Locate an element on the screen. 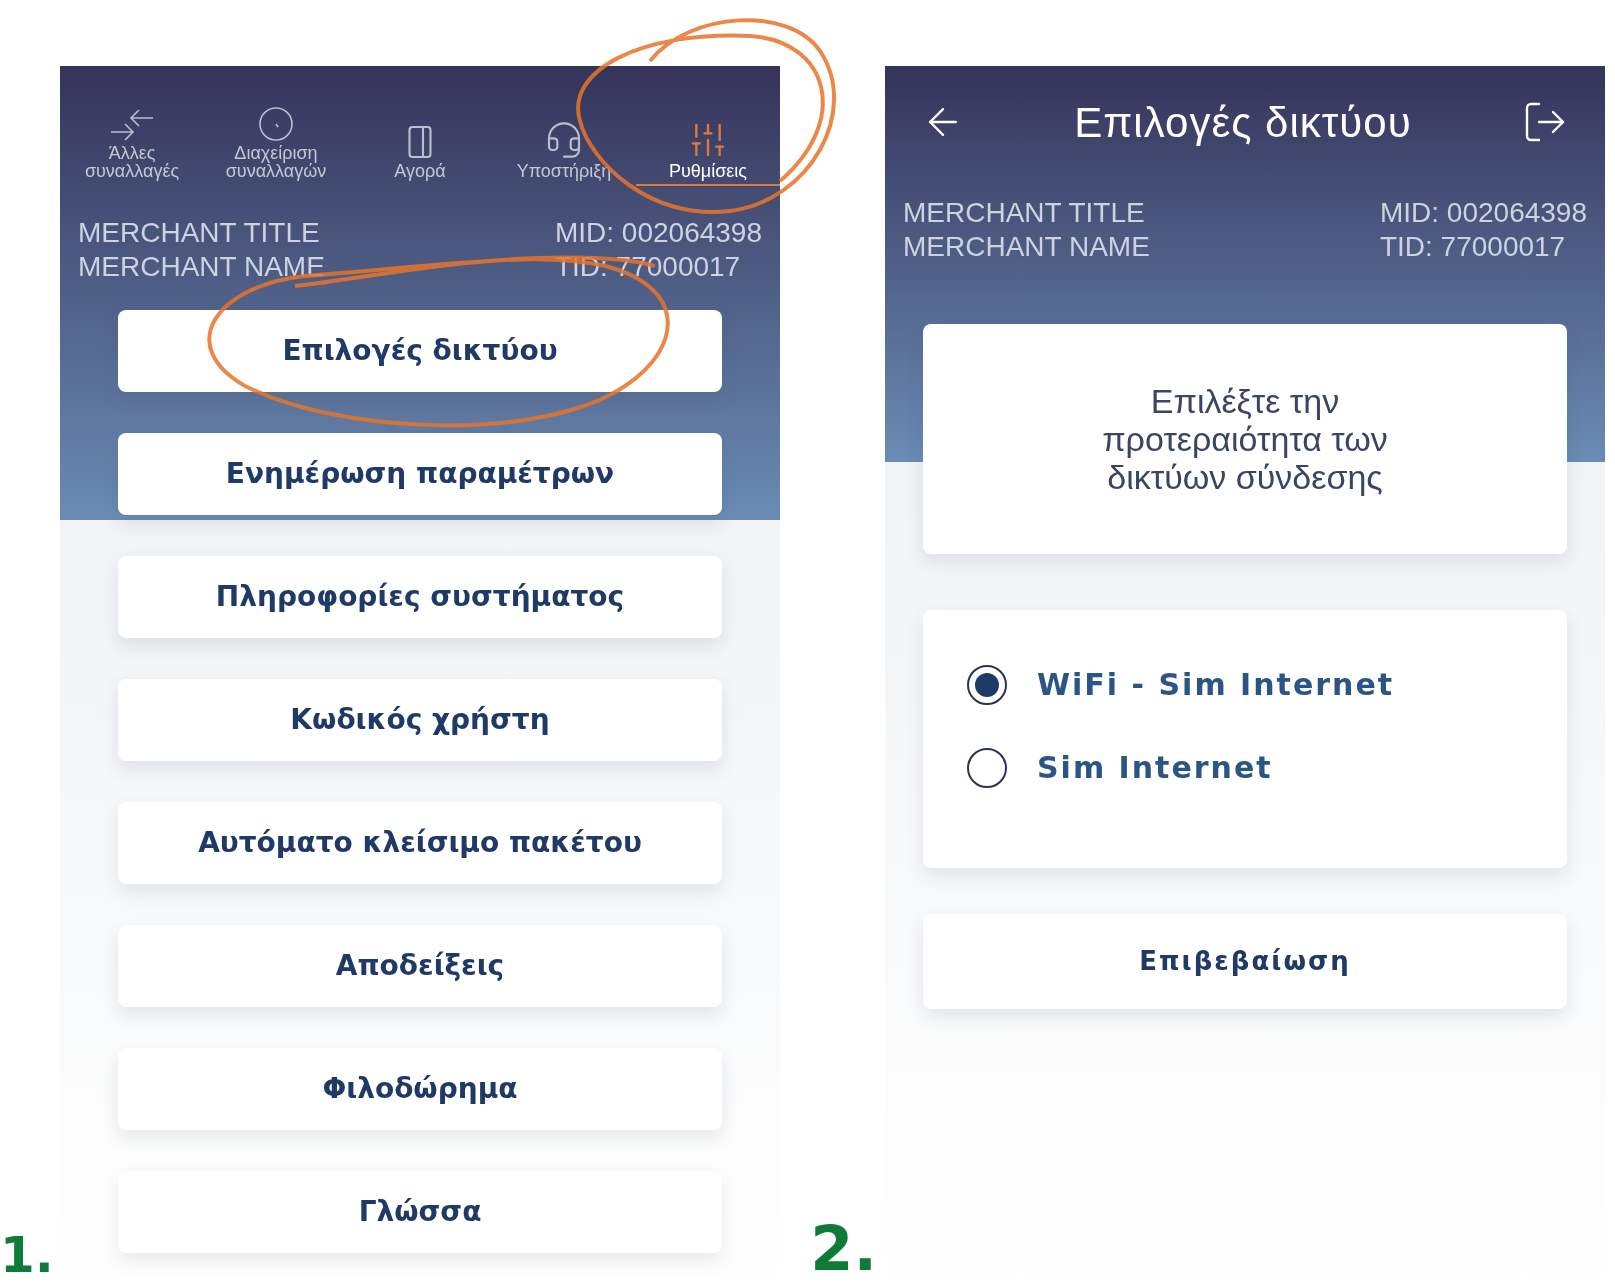  screen-number: 1. is located at coordinates (27, 1255).